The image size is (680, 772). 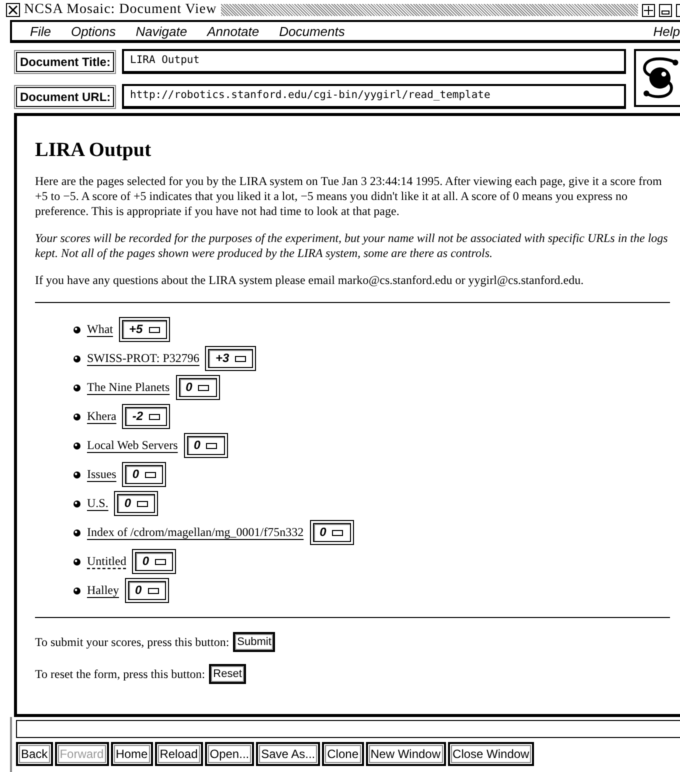 What do you see at coordinates (406, 754) in the screenshot?
I see `toolbar-button: New Window` at bounding box center [406, 754].